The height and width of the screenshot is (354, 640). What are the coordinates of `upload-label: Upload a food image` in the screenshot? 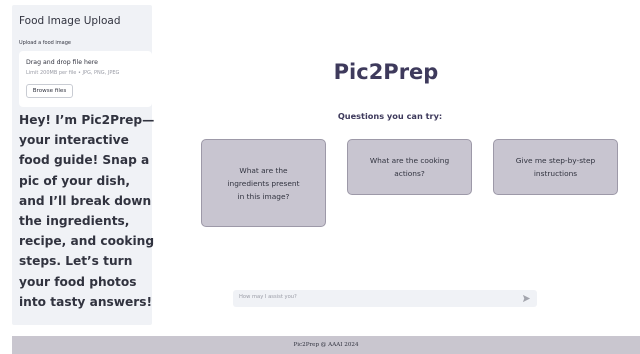 It's located at (45, 43).